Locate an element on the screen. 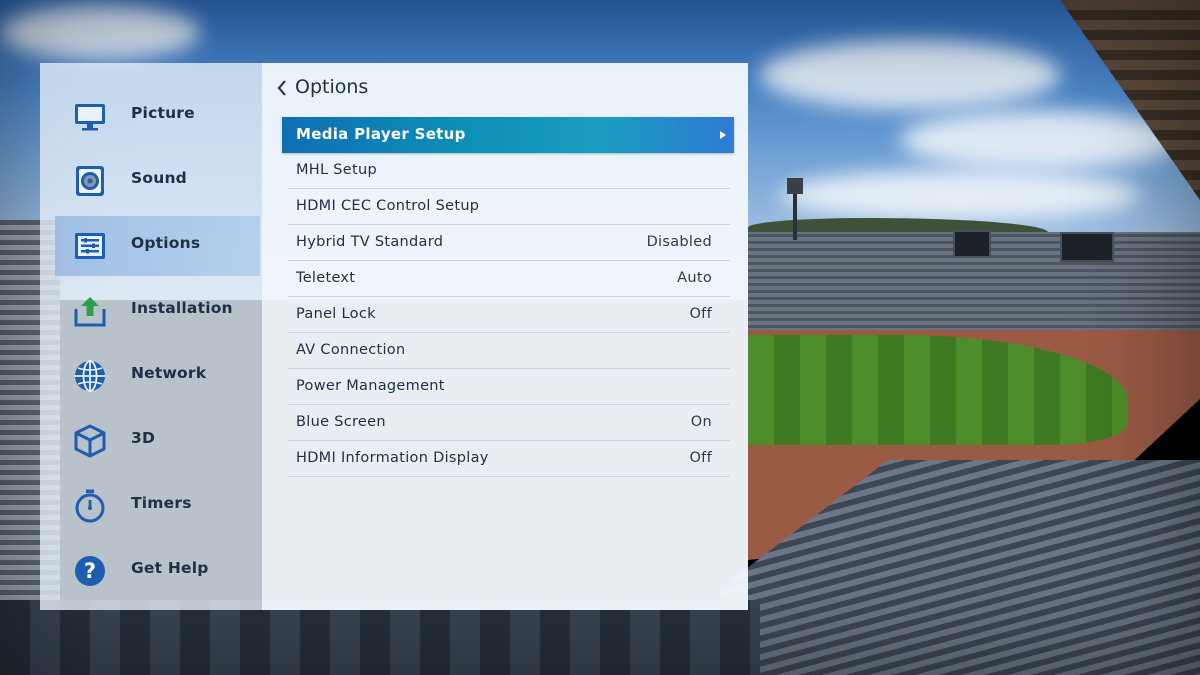 The width and height of the screenshot is (1200, 675). sidebar-item-options: Options is located at coordinates (157, 246).